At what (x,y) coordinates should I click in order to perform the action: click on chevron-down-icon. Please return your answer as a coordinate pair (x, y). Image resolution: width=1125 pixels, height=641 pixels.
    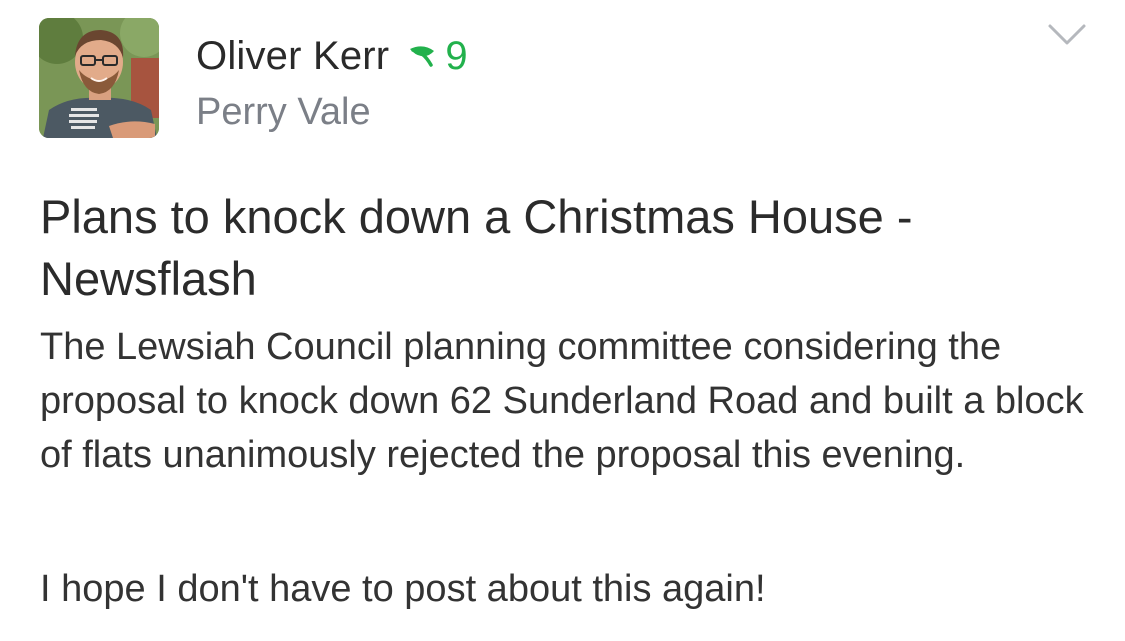
    Looking at the image, I should click on (1067, 35).